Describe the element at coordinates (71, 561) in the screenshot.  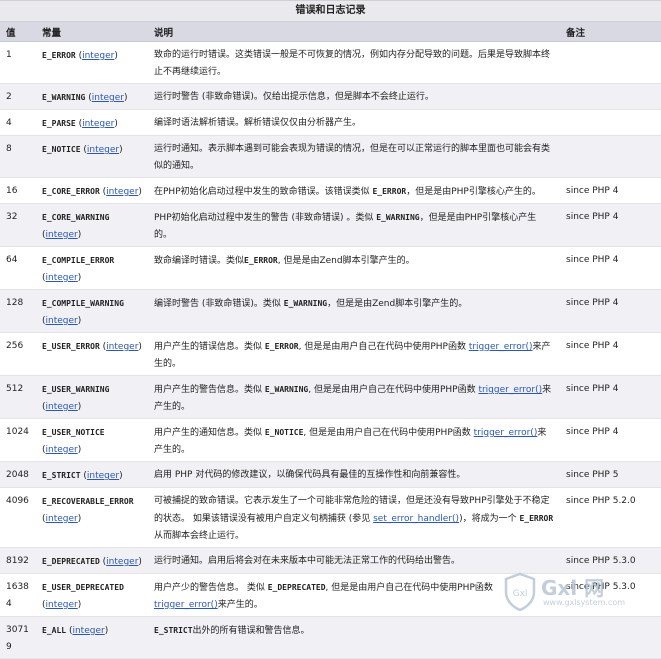
I see `constant-name: E_DEPRECATED` at that location.